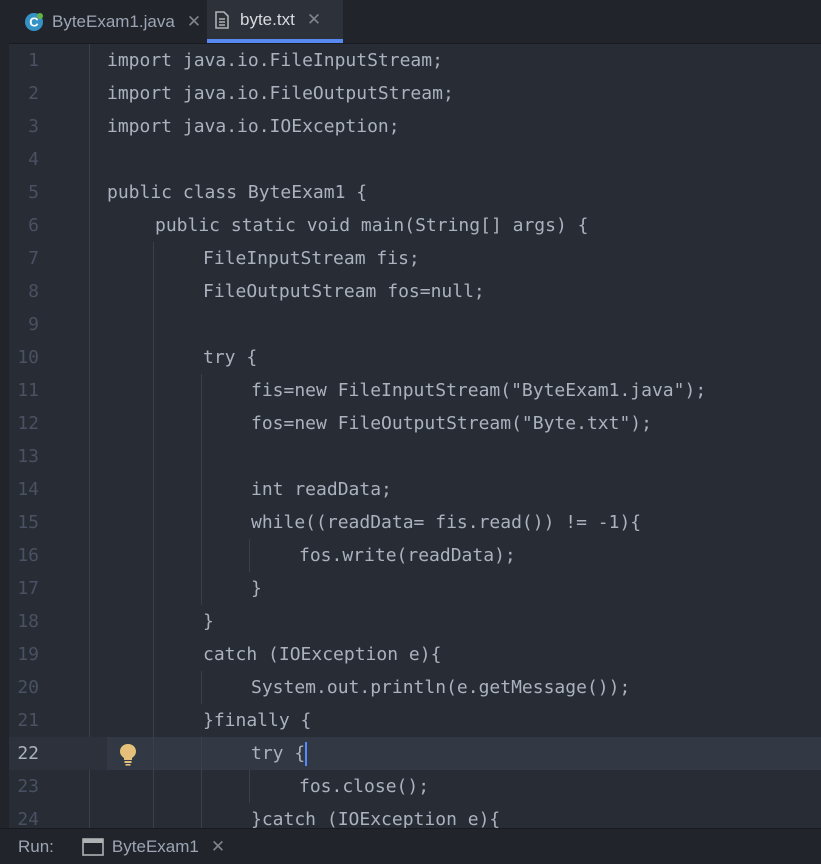 This screenshot has height=864, width=821. What do you see at coordinates (28, 390) in the screenshot?
I see `line-number: 11` at bounding box center [28, 390].